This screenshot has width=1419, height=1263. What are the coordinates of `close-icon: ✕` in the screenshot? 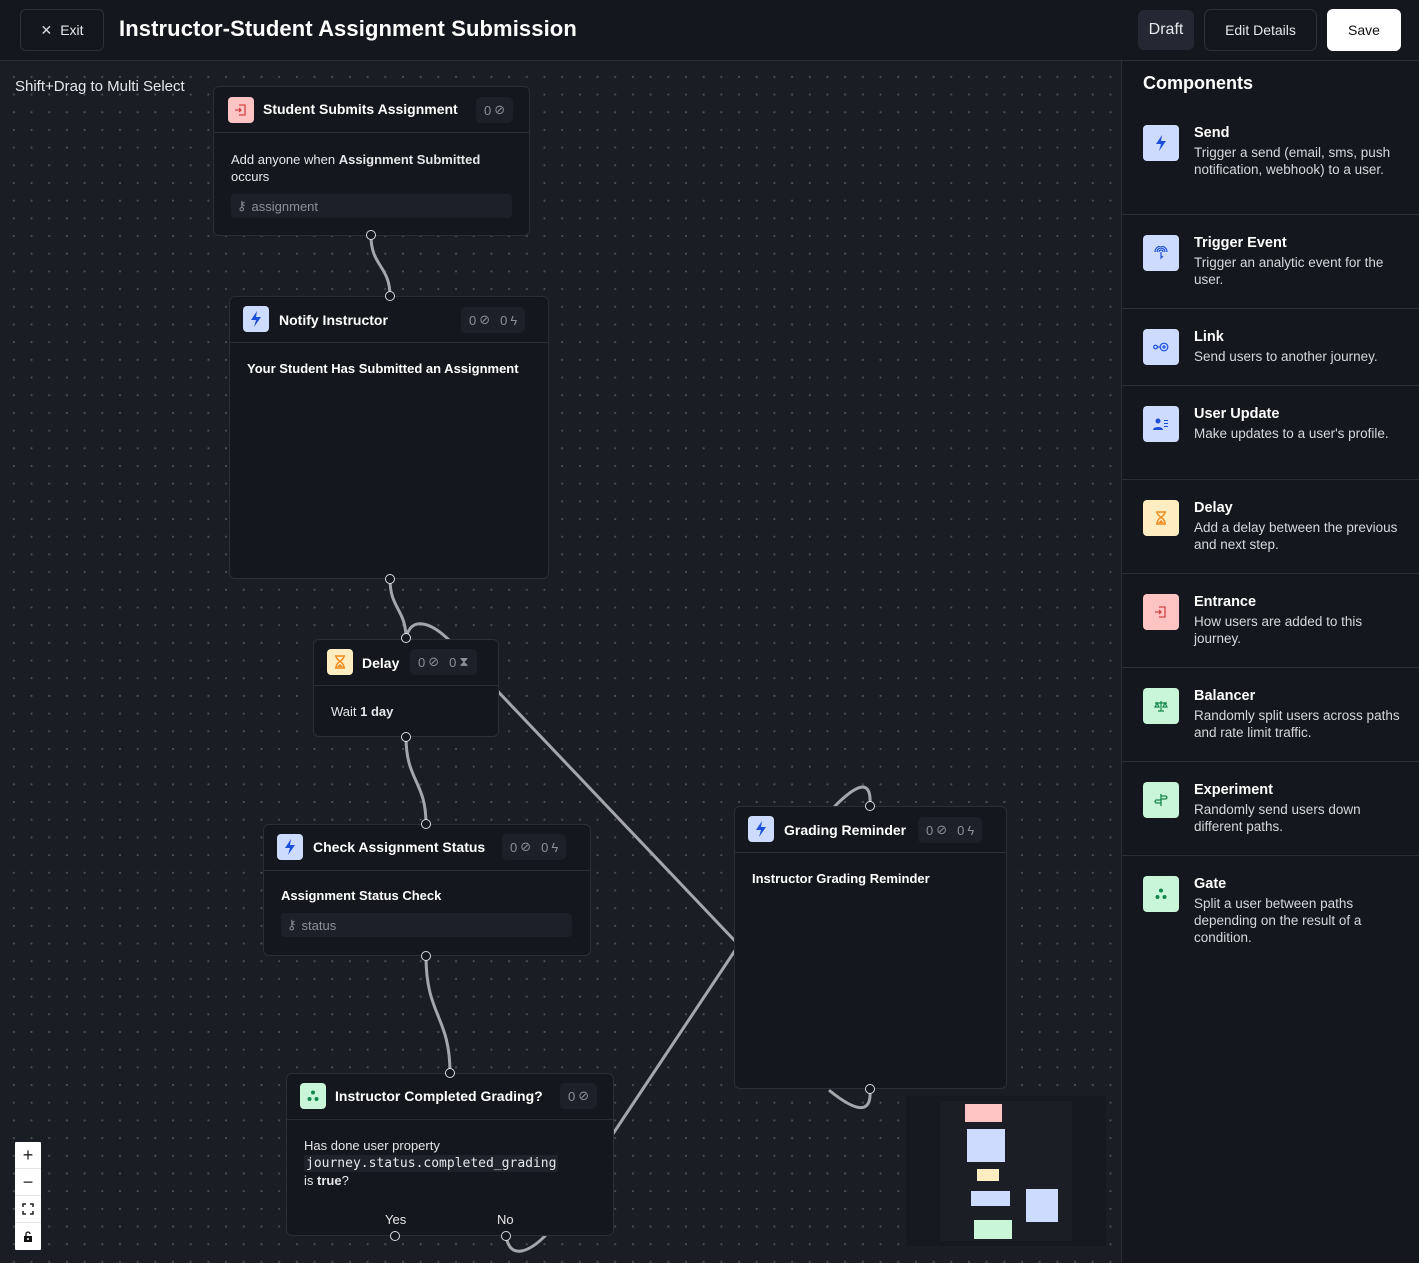 It's located at (46, 29).